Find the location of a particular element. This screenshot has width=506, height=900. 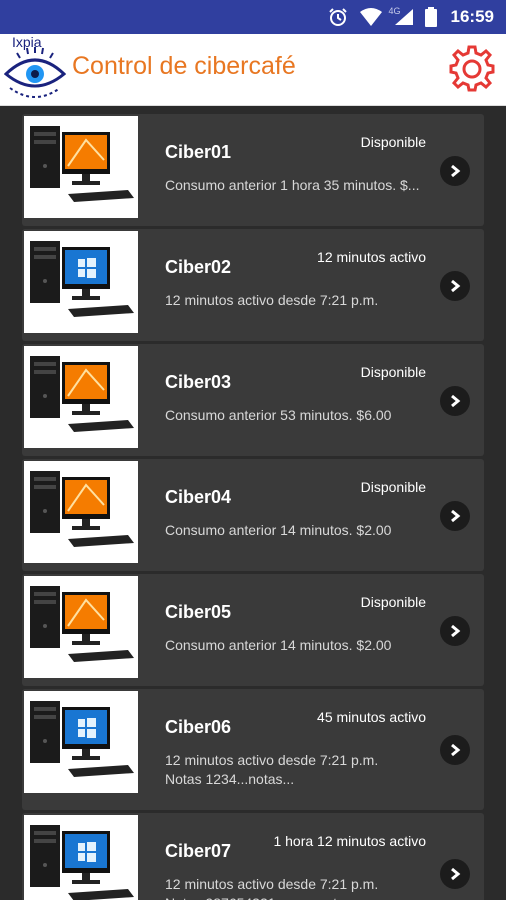

app-title: Control de cibercafé is located at coordinates (184, 66).